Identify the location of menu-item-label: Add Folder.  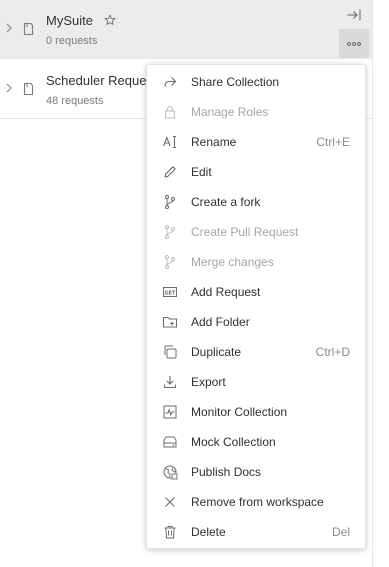
(220, 322).